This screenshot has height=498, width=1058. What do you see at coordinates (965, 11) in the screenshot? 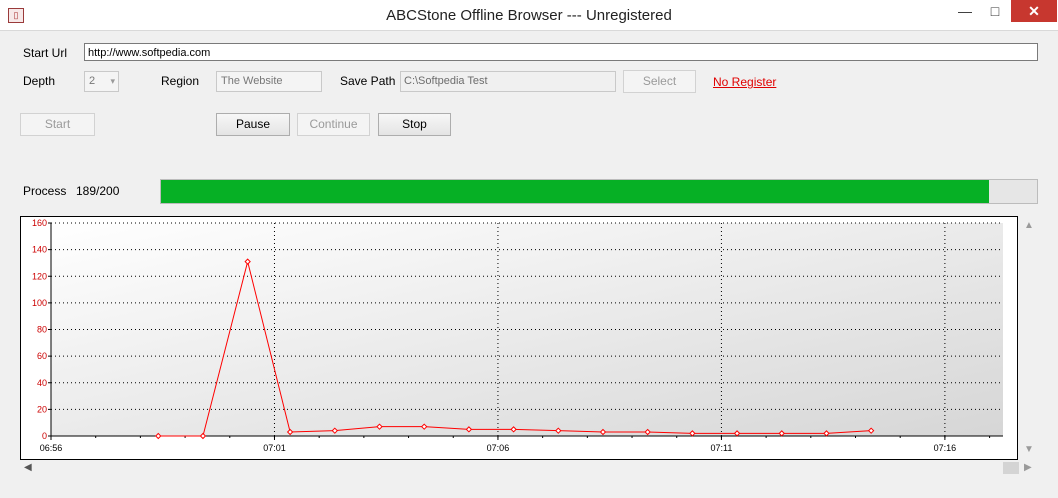
I see `minimize-button: —` at bounding box center [965, 11].